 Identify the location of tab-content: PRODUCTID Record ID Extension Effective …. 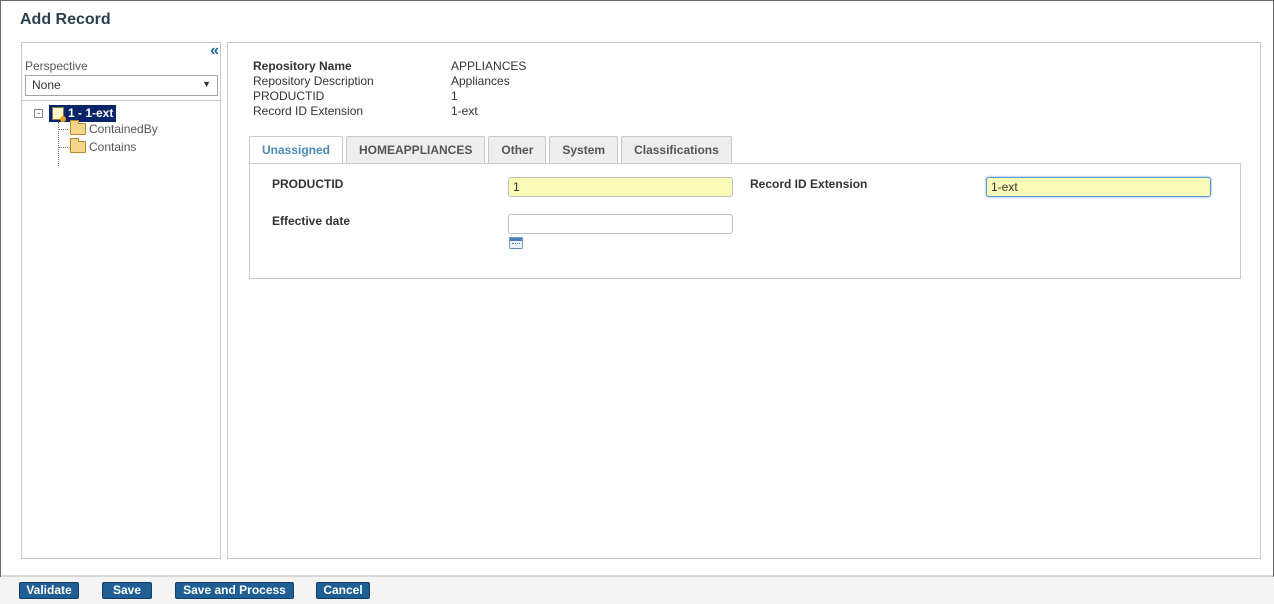
(745, 221).